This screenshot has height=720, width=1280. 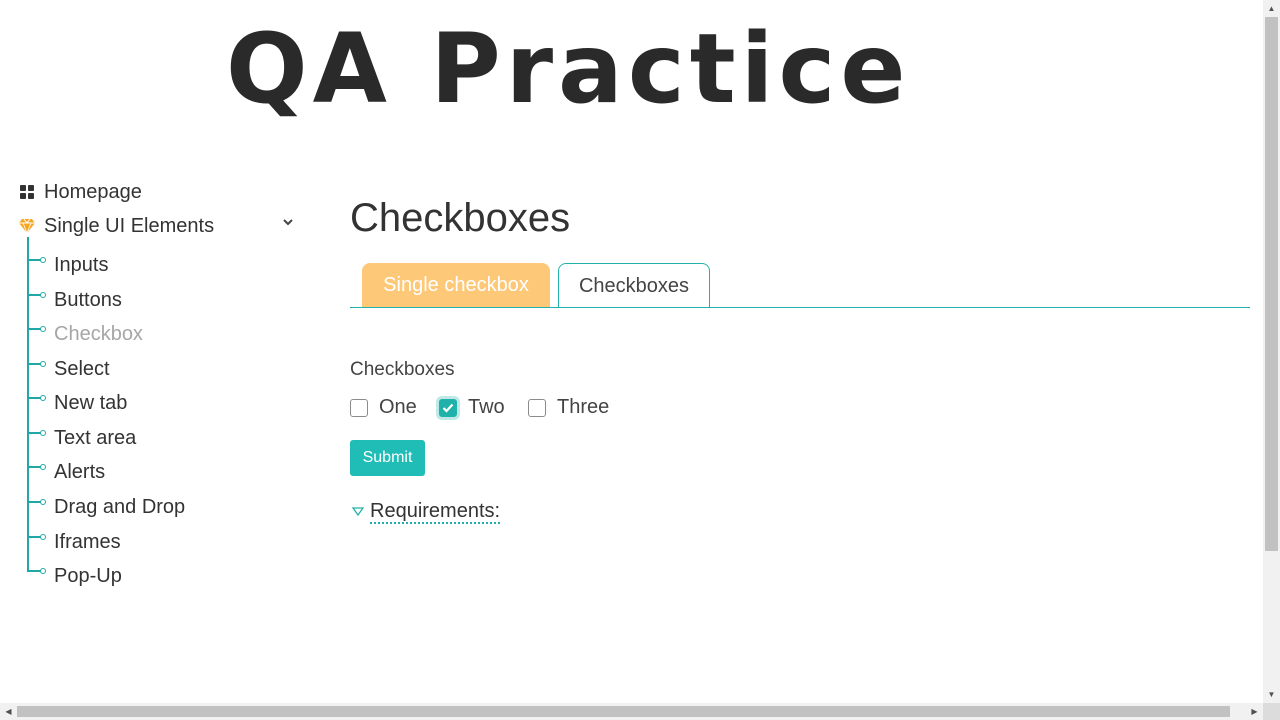 What do you see at coordinates (27, 192) in the screenshot?
I see `grid-icon` at bounding box center [27, 192].